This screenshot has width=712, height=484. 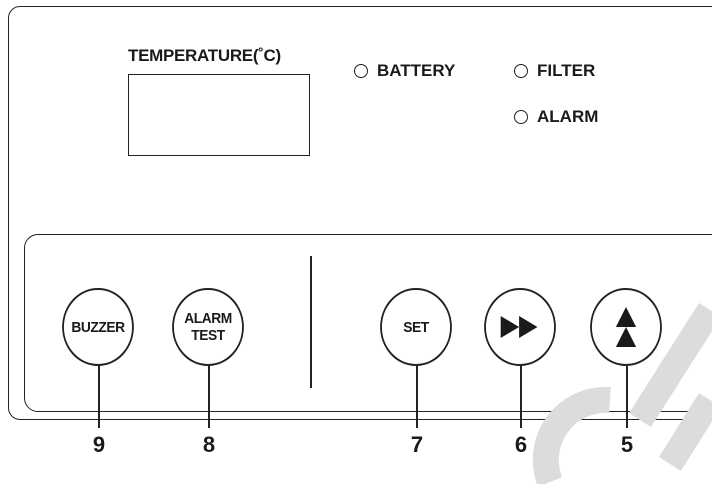 I want to click on callout-number-9: 9, so click(x=99, y=444).